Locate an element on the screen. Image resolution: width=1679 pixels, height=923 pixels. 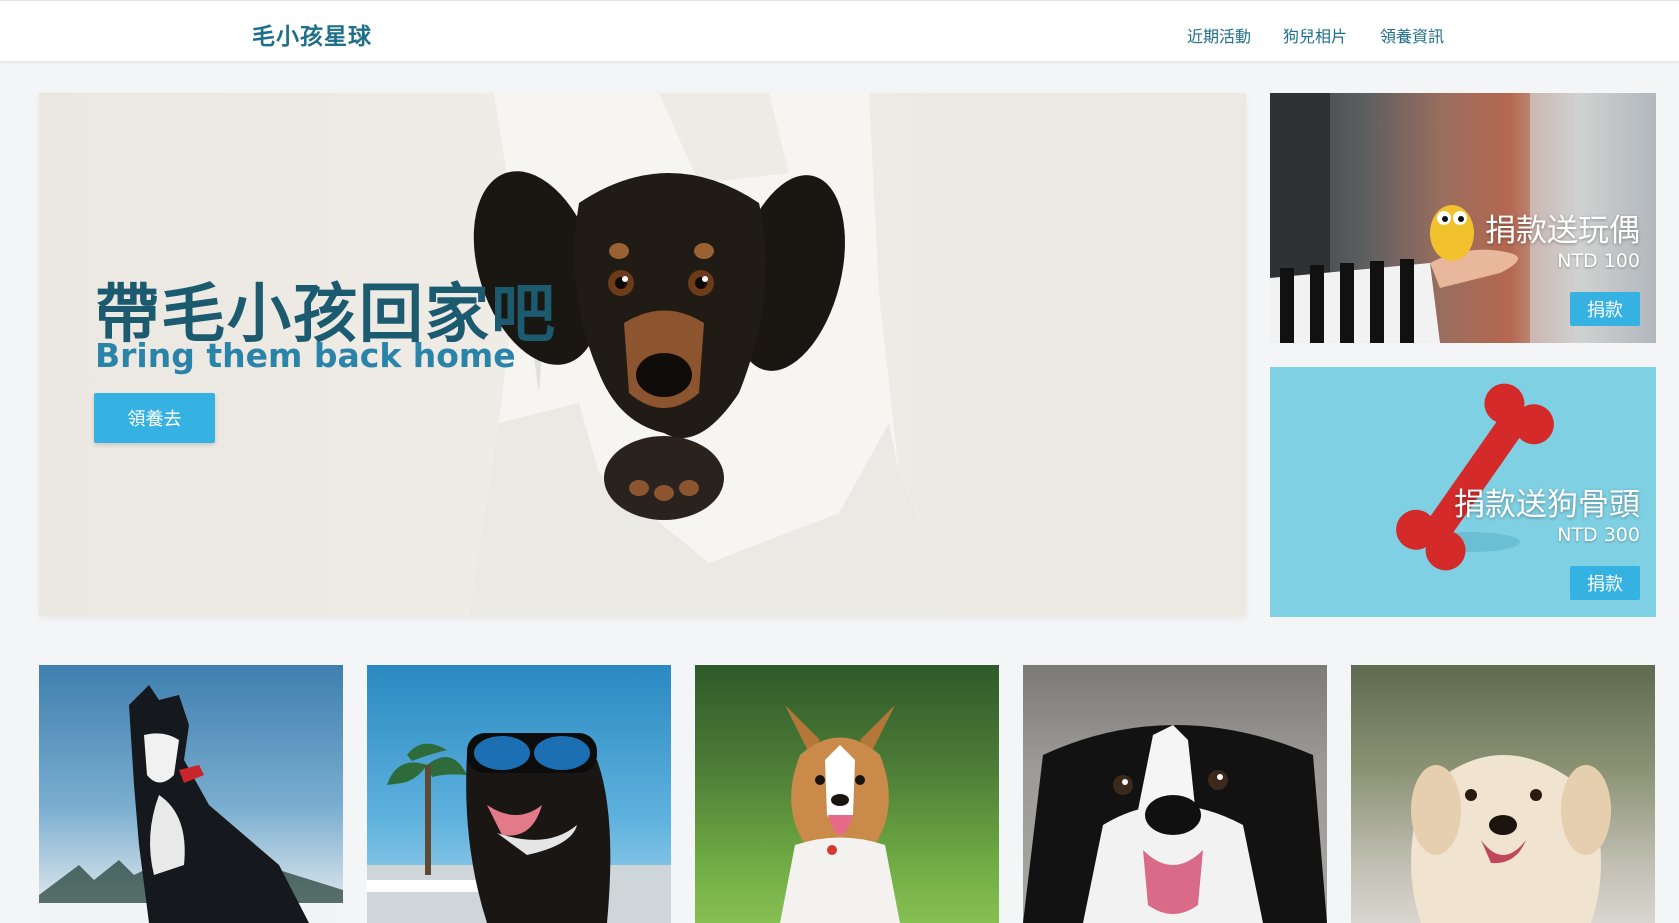
nav-link-events: 近期活動 is located at coordinates (1219, 35).